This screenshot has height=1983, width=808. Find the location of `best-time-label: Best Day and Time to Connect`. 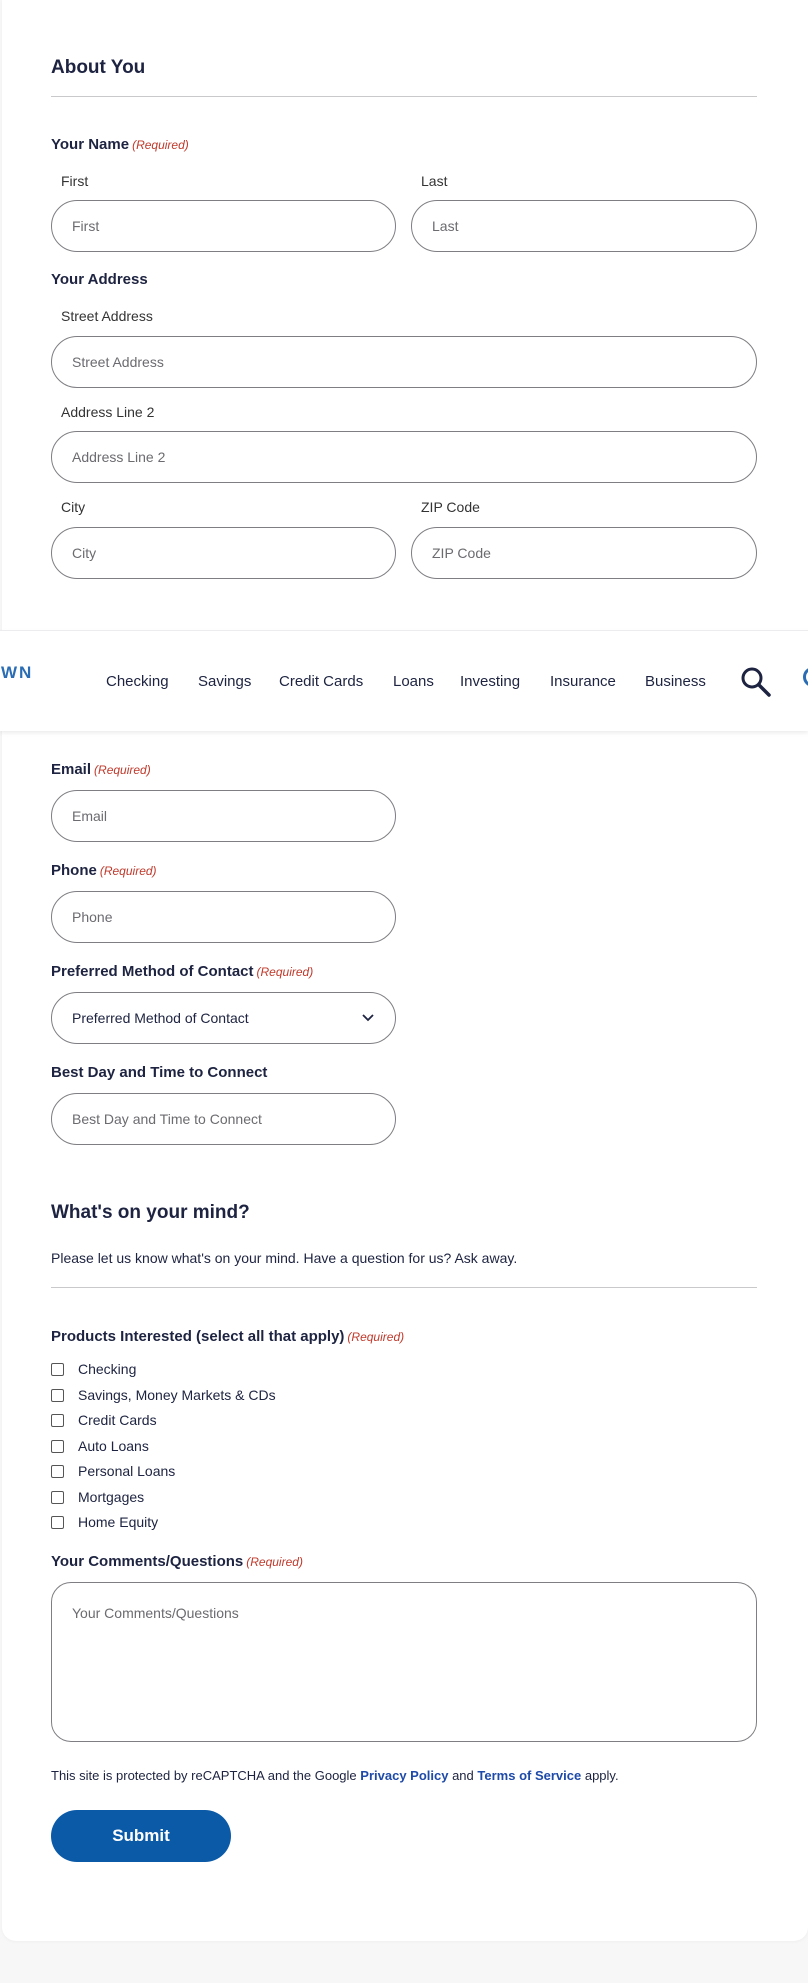

best-time-label: Best Day and Time to Connect is located at coordinates (159, 1072).